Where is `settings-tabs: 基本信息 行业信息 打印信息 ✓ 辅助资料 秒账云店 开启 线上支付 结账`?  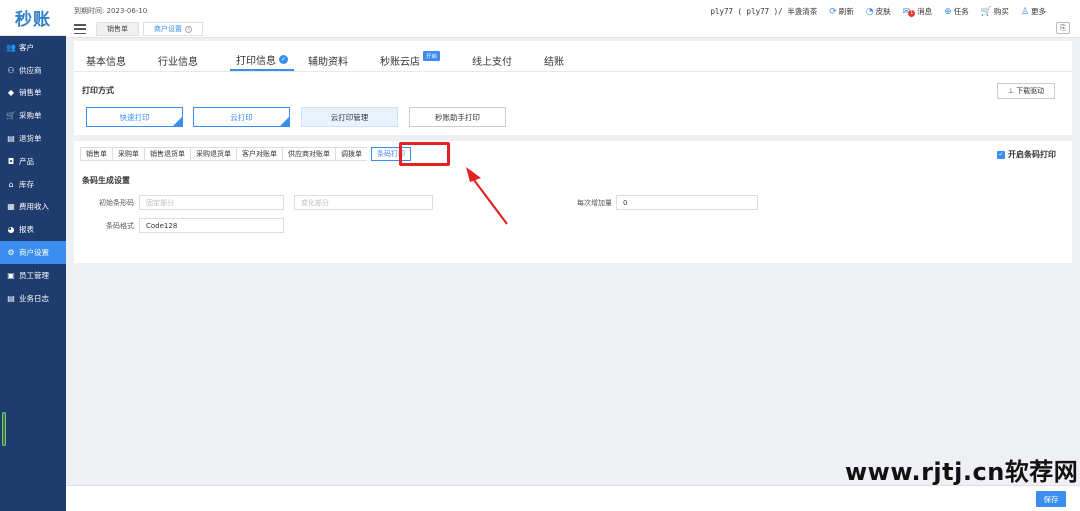
settings-tabs: 基本信息 行业信息 打印信息 ✓ 辅助资料 秒账云店 开启 线上支付 结账 is located at coordinates (341, 60).